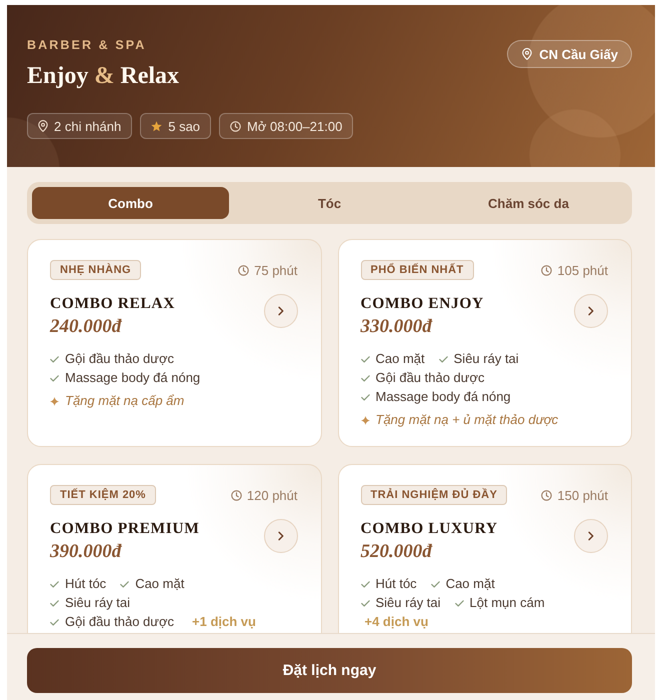  Describe the element at coordinates (86, 552) in the screenshot. I see `combo-price: 390.000đ` at that location.